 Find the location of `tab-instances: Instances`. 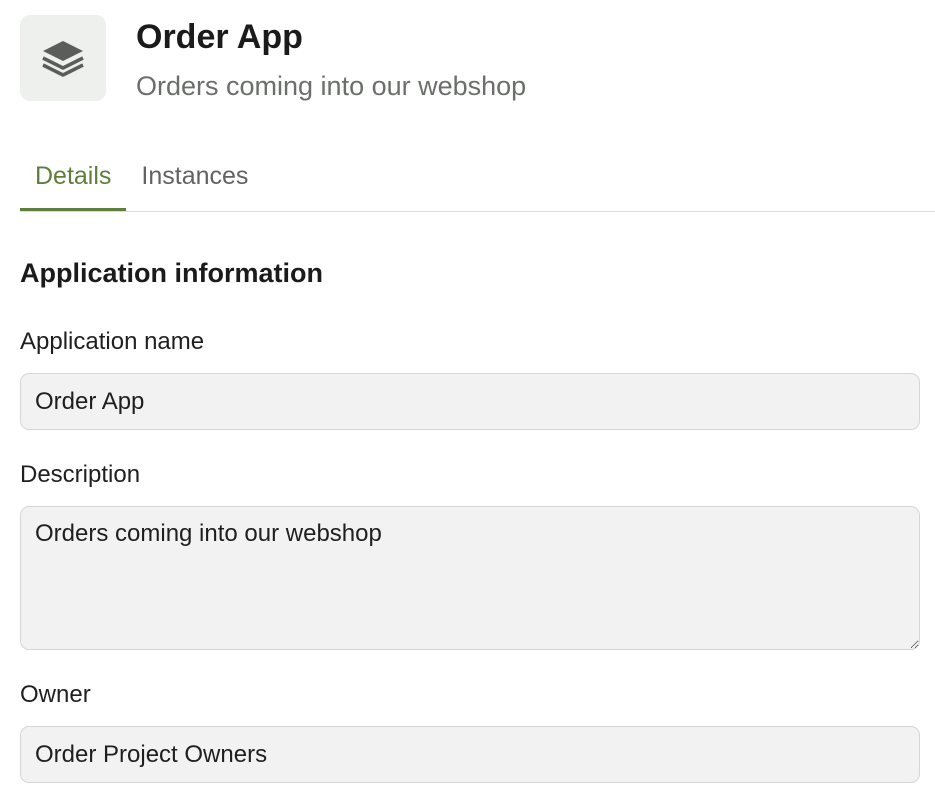

tab-instances: Instances is located at coordinates (194, 180).